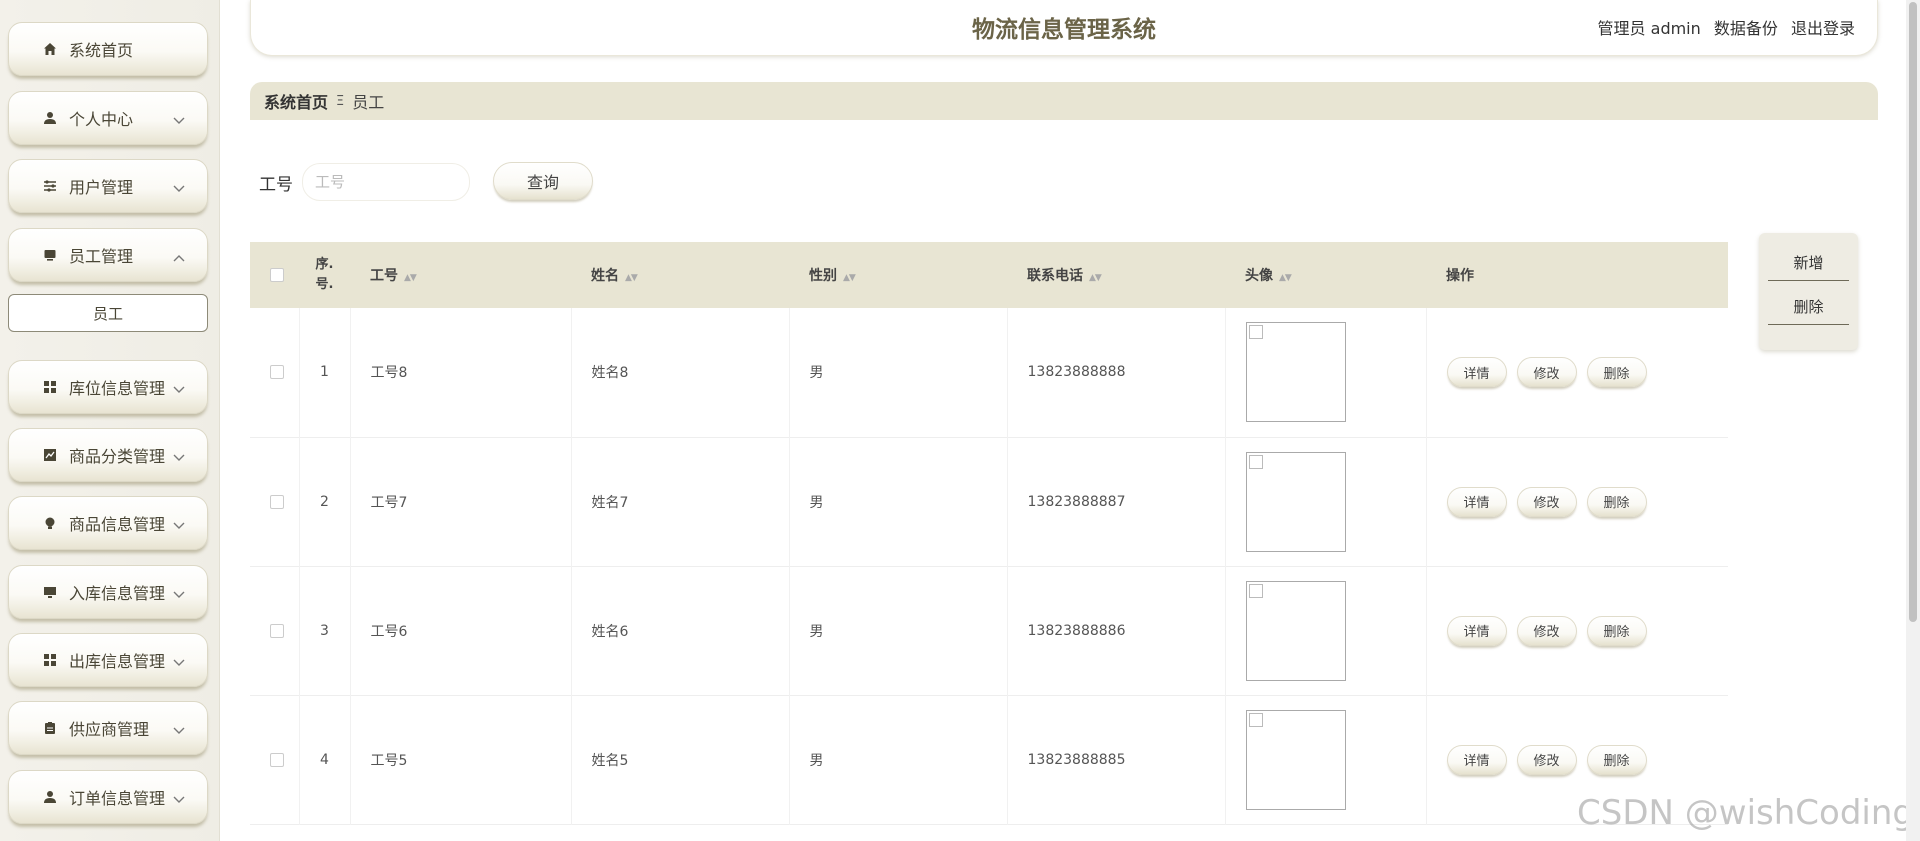  I want to click on logout-link: 退出登录, so click(1823, 28).